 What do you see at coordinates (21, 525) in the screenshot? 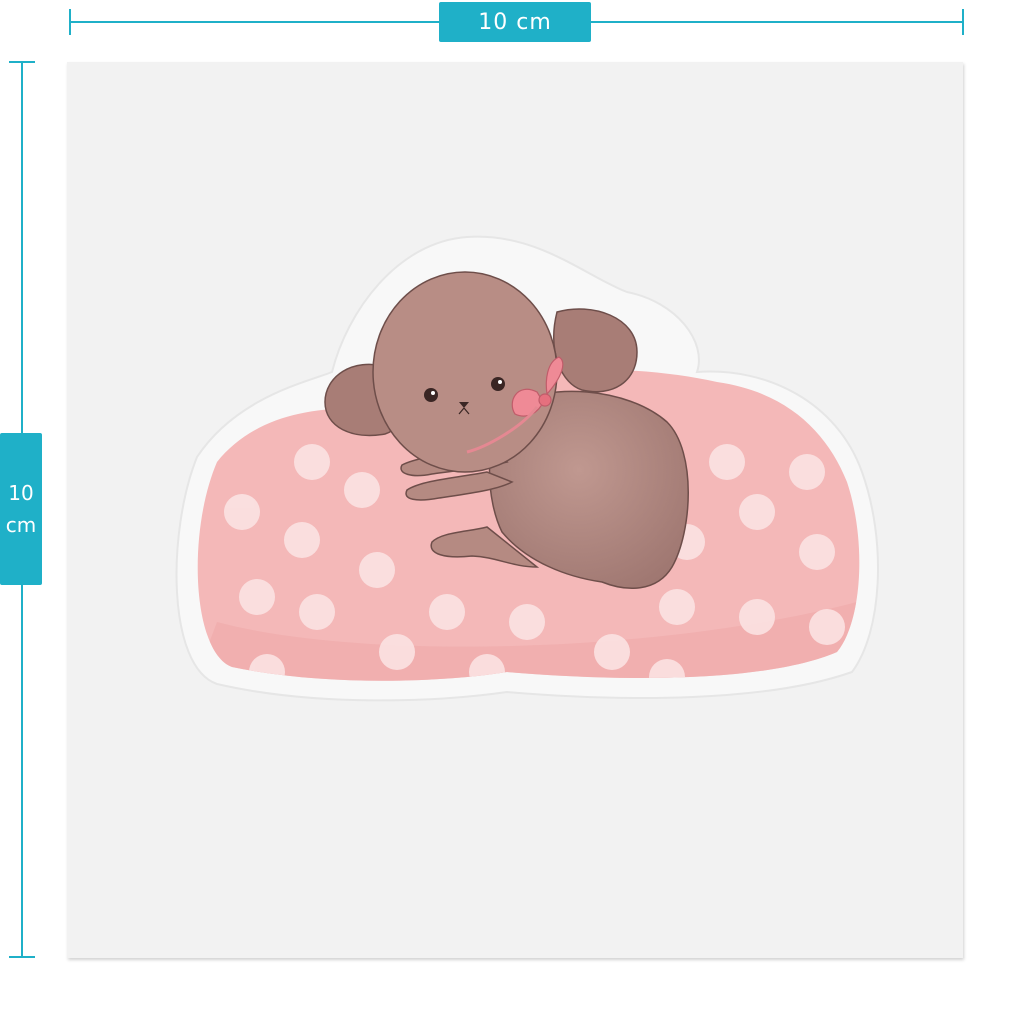
I see `height-label-unit: cm` at bounding box center [21, 525].